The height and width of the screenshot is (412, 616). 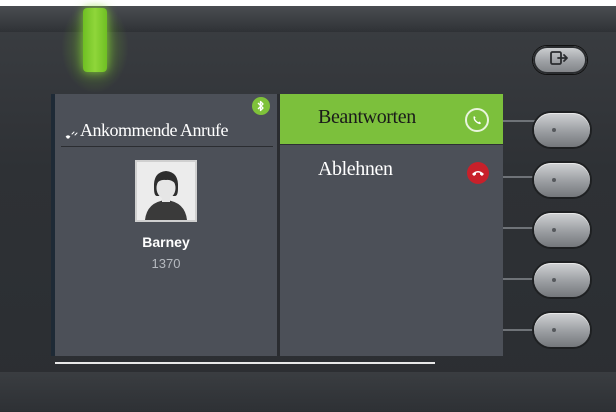 I want to click on option-label: Ablehnen, so click(x=355, y=169).